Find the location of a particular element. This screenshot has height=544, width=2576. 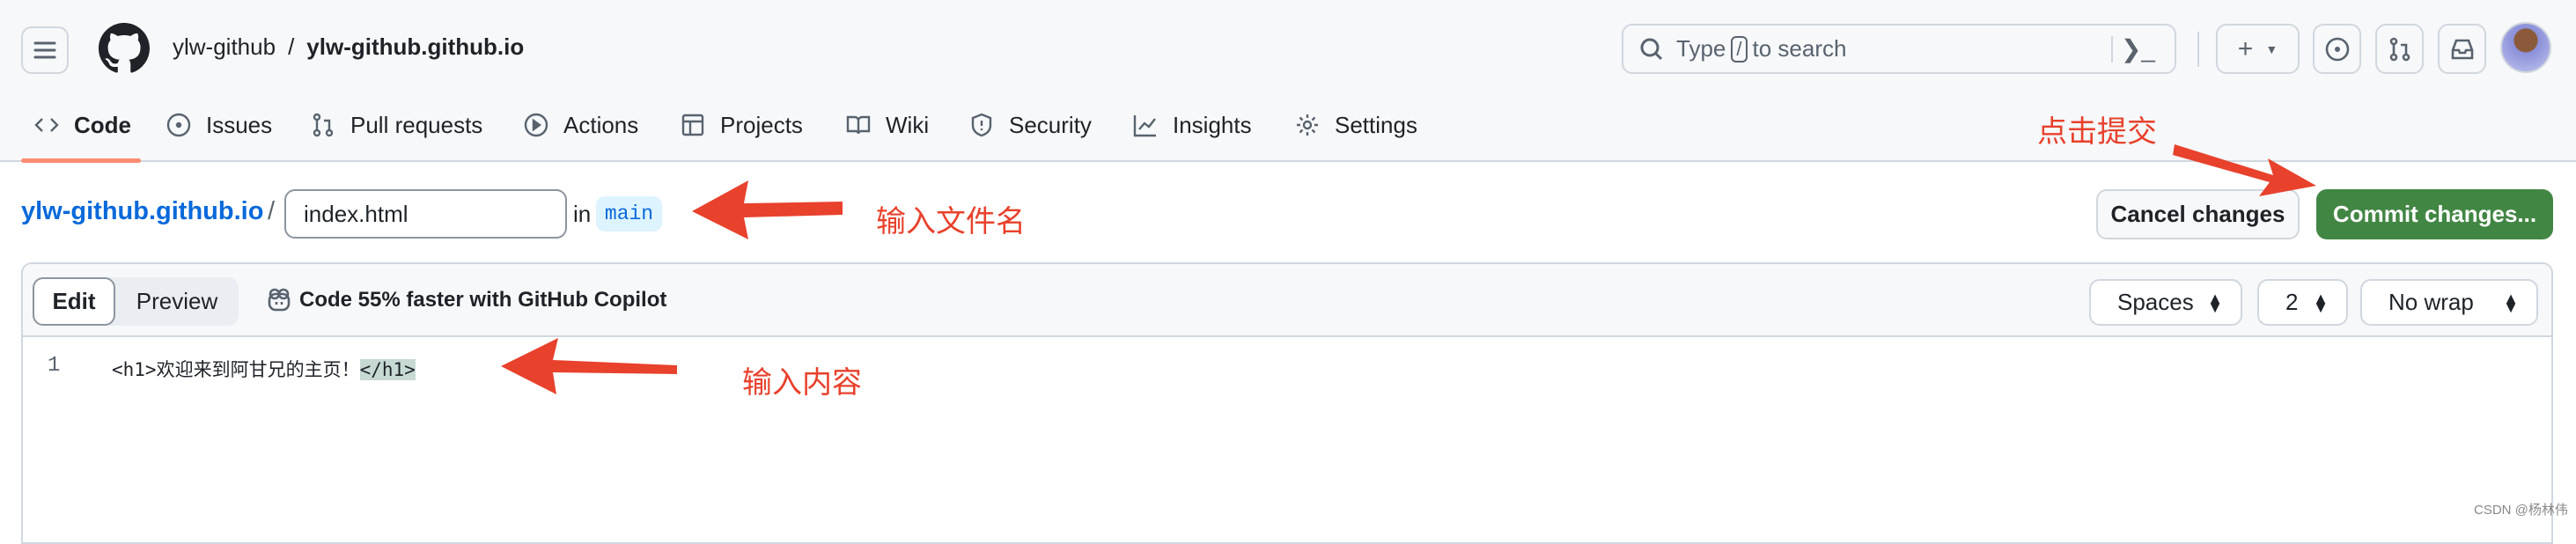

arrow-to-content-icon is located at coordinates (589, 366).